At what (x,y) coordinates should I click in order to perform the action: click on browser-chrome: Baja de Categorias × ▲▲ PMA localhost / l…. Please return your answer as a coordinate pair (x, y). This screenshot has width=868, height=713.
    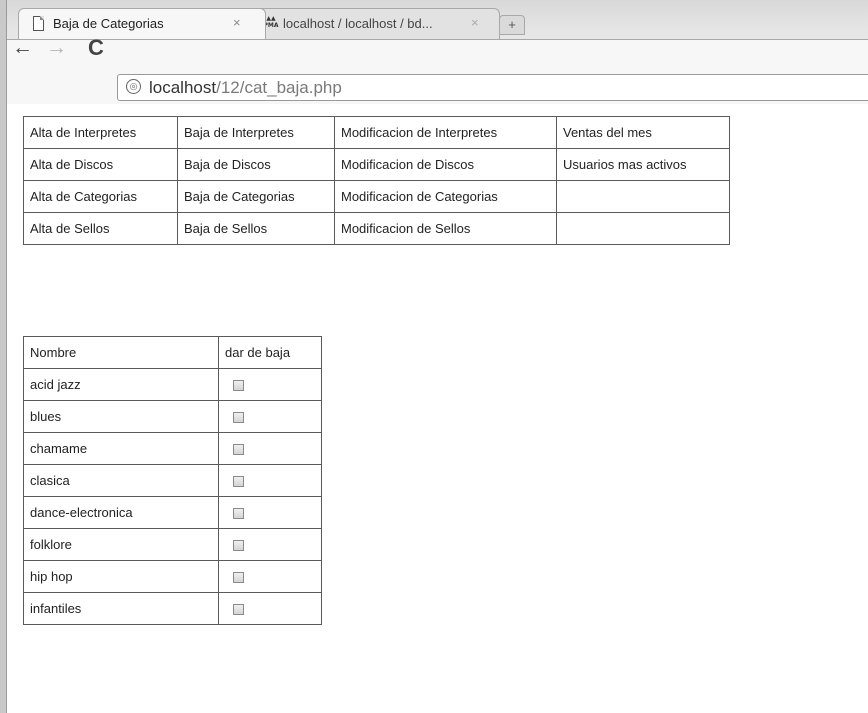
    Looking at the image, I should click on (434, 52).